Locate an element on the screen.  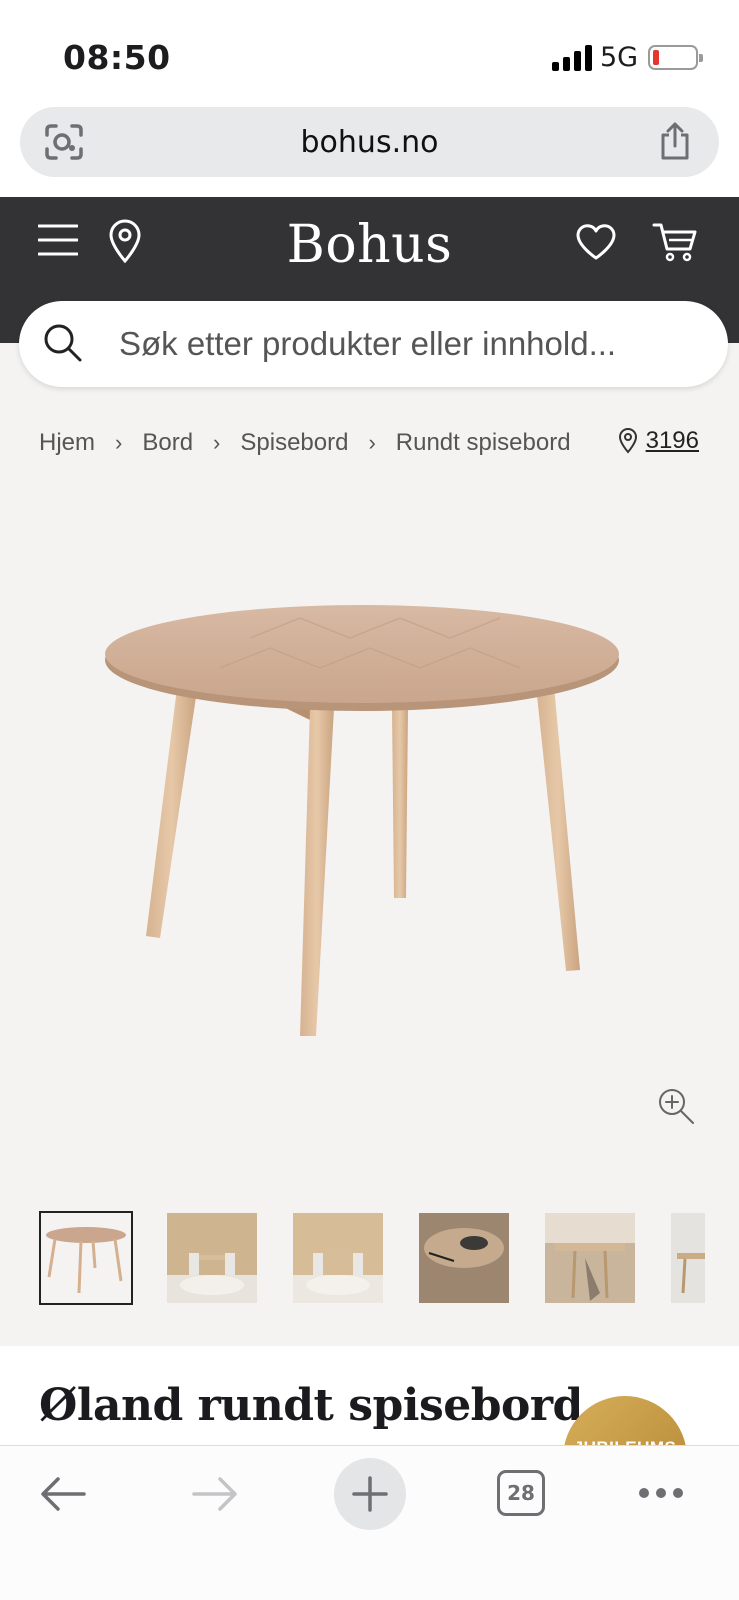
battery-icon is located at coordinates (675, 57).